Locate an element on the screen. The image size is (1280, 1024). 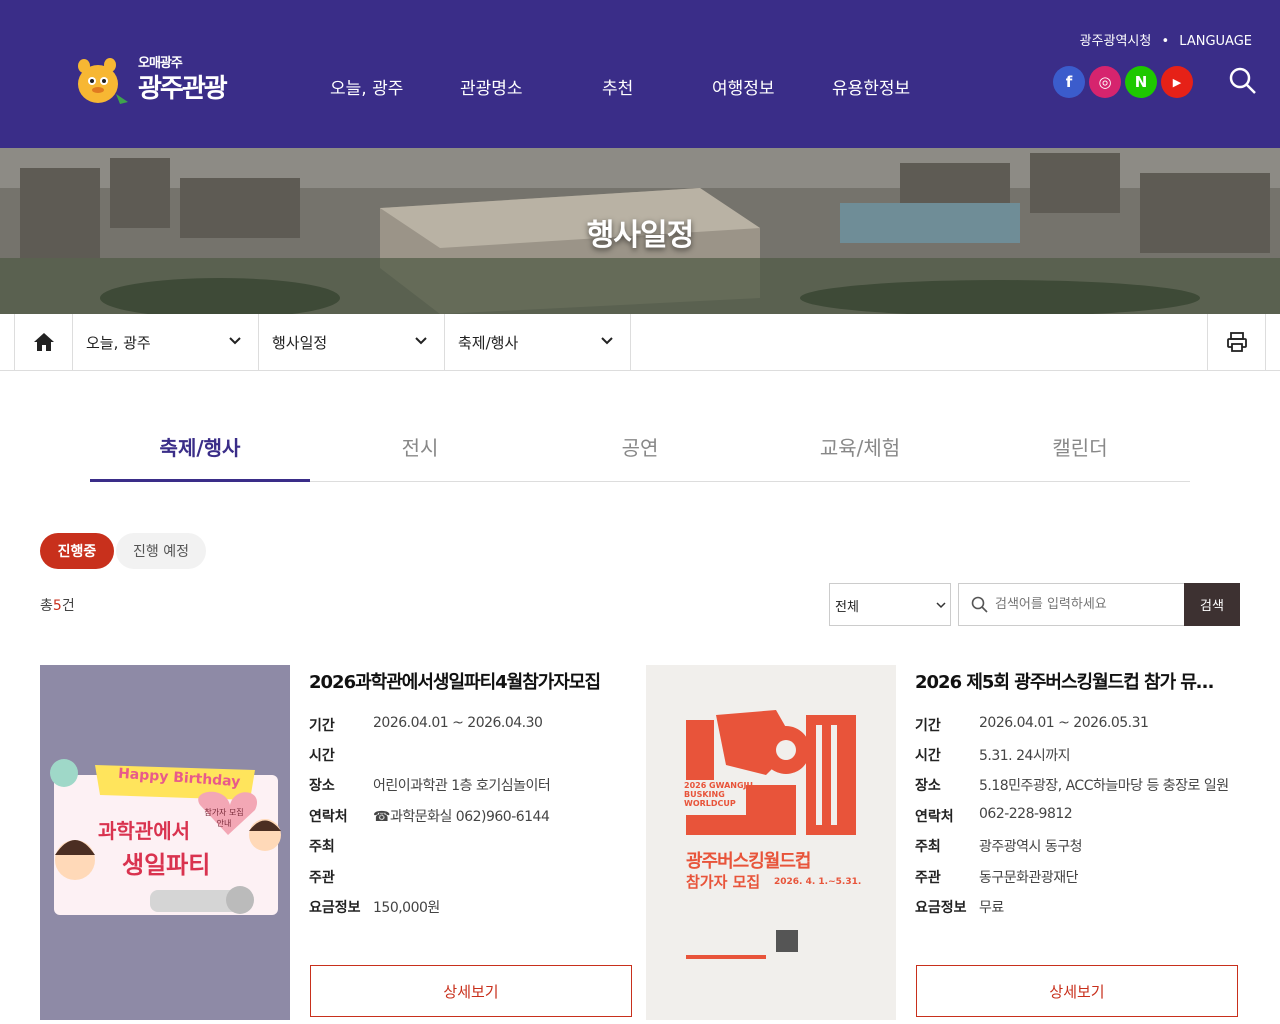
event-title-2: 2026 제5회 광주버스킹월드컵 참가 뮤지션 모집 is located at coordinates (1070, 681).